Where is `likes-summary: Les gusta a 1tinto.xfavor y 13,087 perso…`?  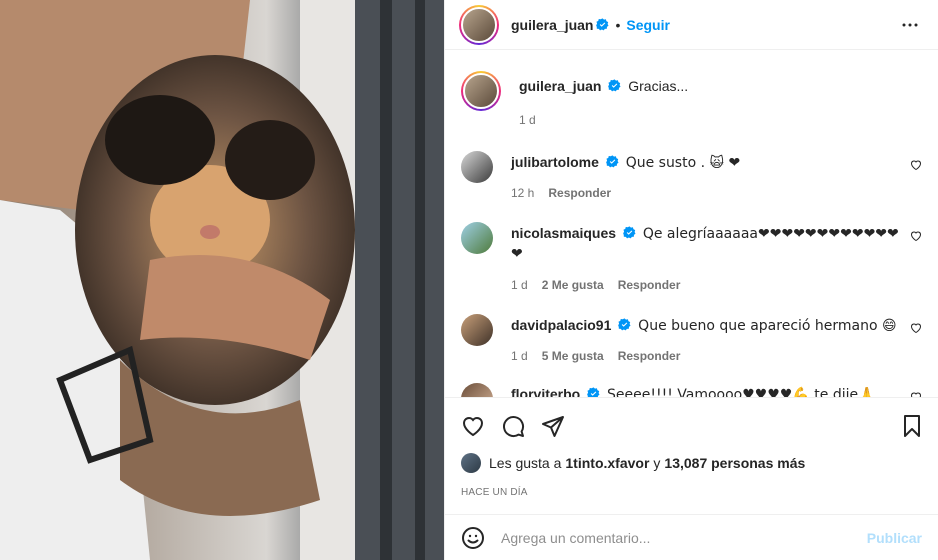
likes-summary: Les gusta a 1tinto.xfavor y 13,087 perso… is located at coordinates (691, 463).